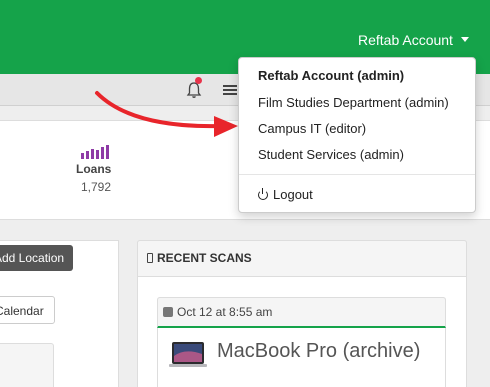  Describe the element at coordinates (150, 258) in the screenshot. I see `mobile-icon` at that location.